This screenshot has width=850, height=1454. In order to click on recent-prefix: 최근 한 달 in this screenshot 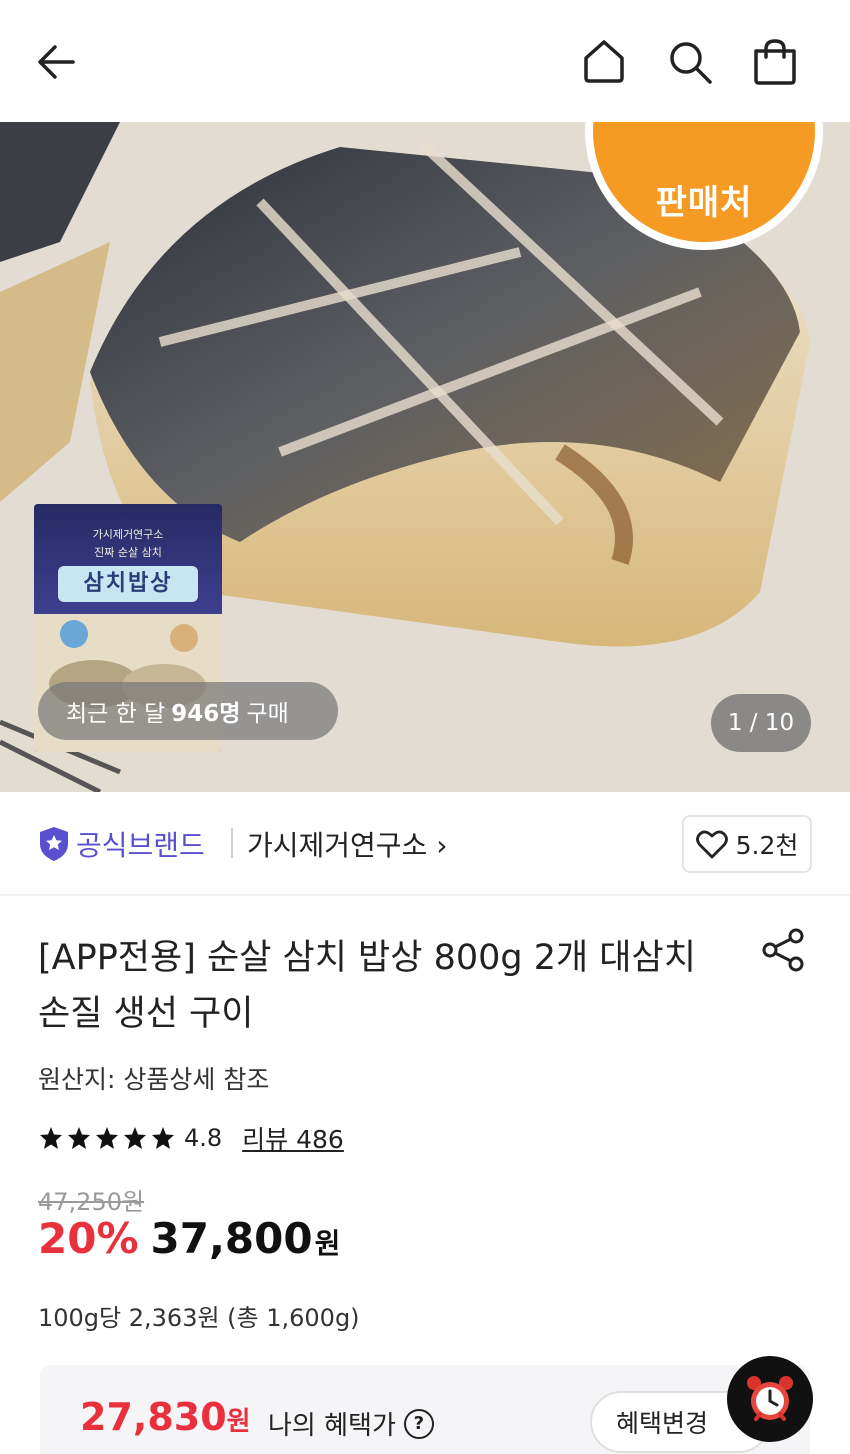, I will do `click(116, 714)`.